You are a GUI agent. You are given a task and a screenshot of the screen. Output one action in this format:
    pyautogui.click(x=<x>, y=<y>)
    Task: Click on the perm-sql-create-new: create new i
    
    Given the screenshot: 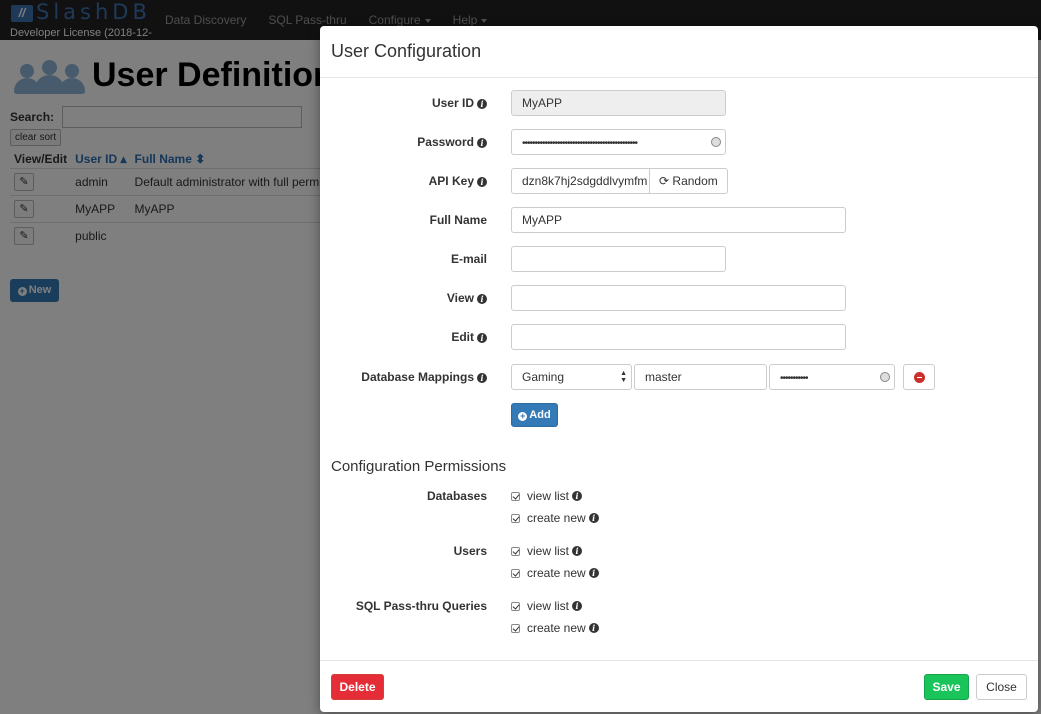 What is the action you would take?
    pyautogui.click(x=555, y=628)
    